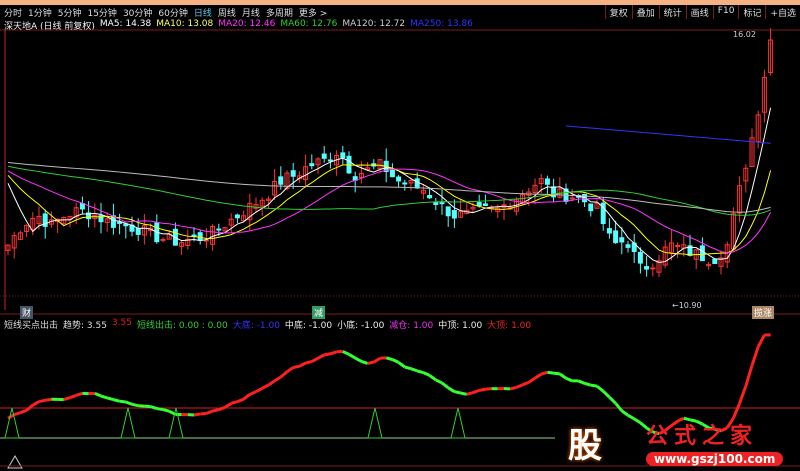 This screenshot has height=471, width=800. Describe the element at coordinates (121, 323) in the screenshot. I see `trend-value-2: 3.55` at that location.